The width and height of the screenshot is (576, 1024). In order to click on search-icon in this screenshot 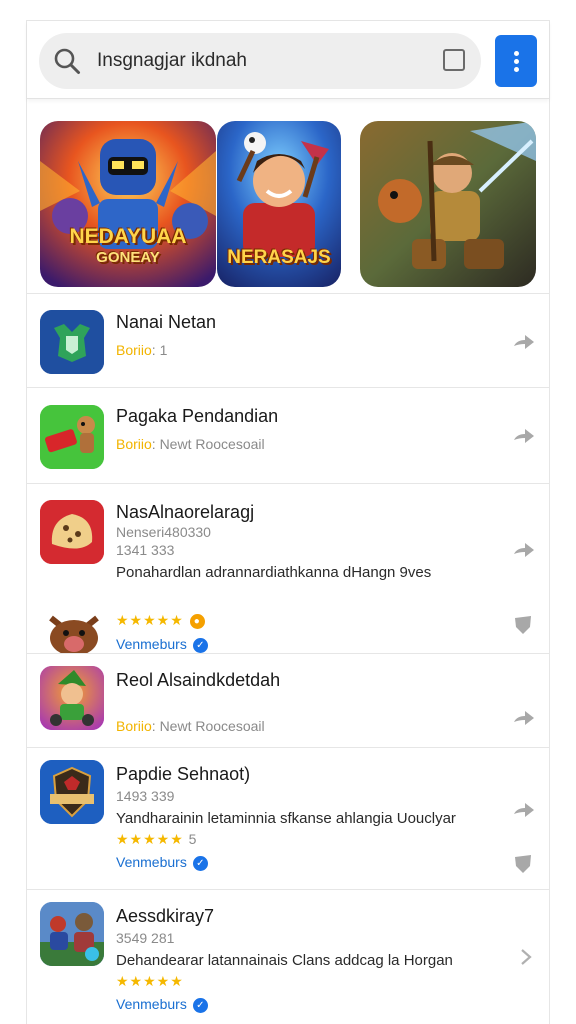, I will do `click(67, 61)`.